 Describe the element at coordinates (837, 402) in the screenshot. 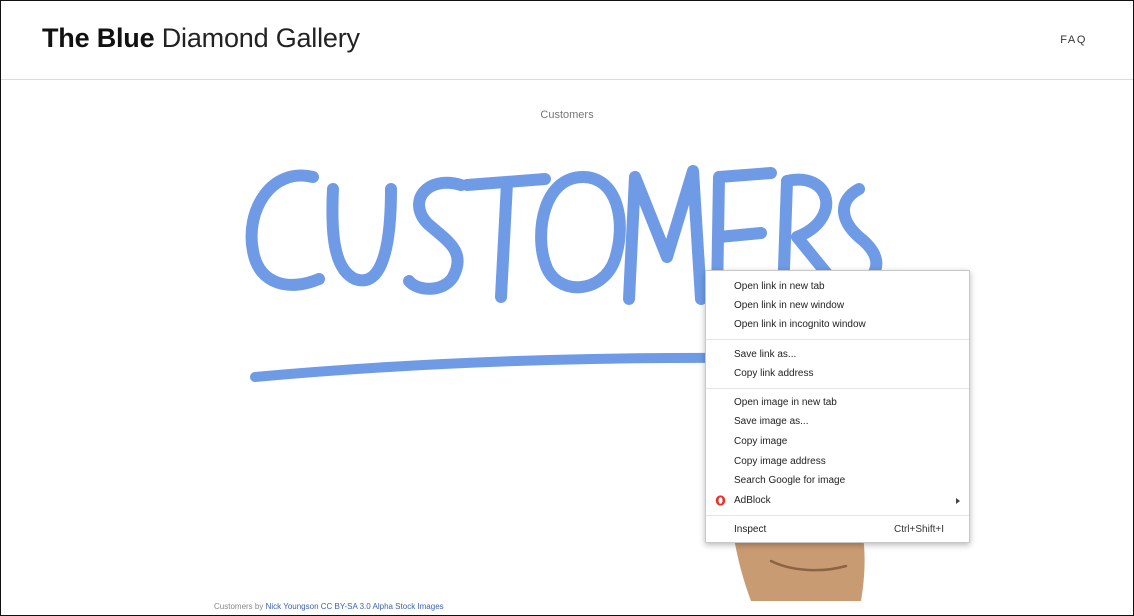

I see `menu-item-open-image-new-tab: Open image in new tab` at that location.